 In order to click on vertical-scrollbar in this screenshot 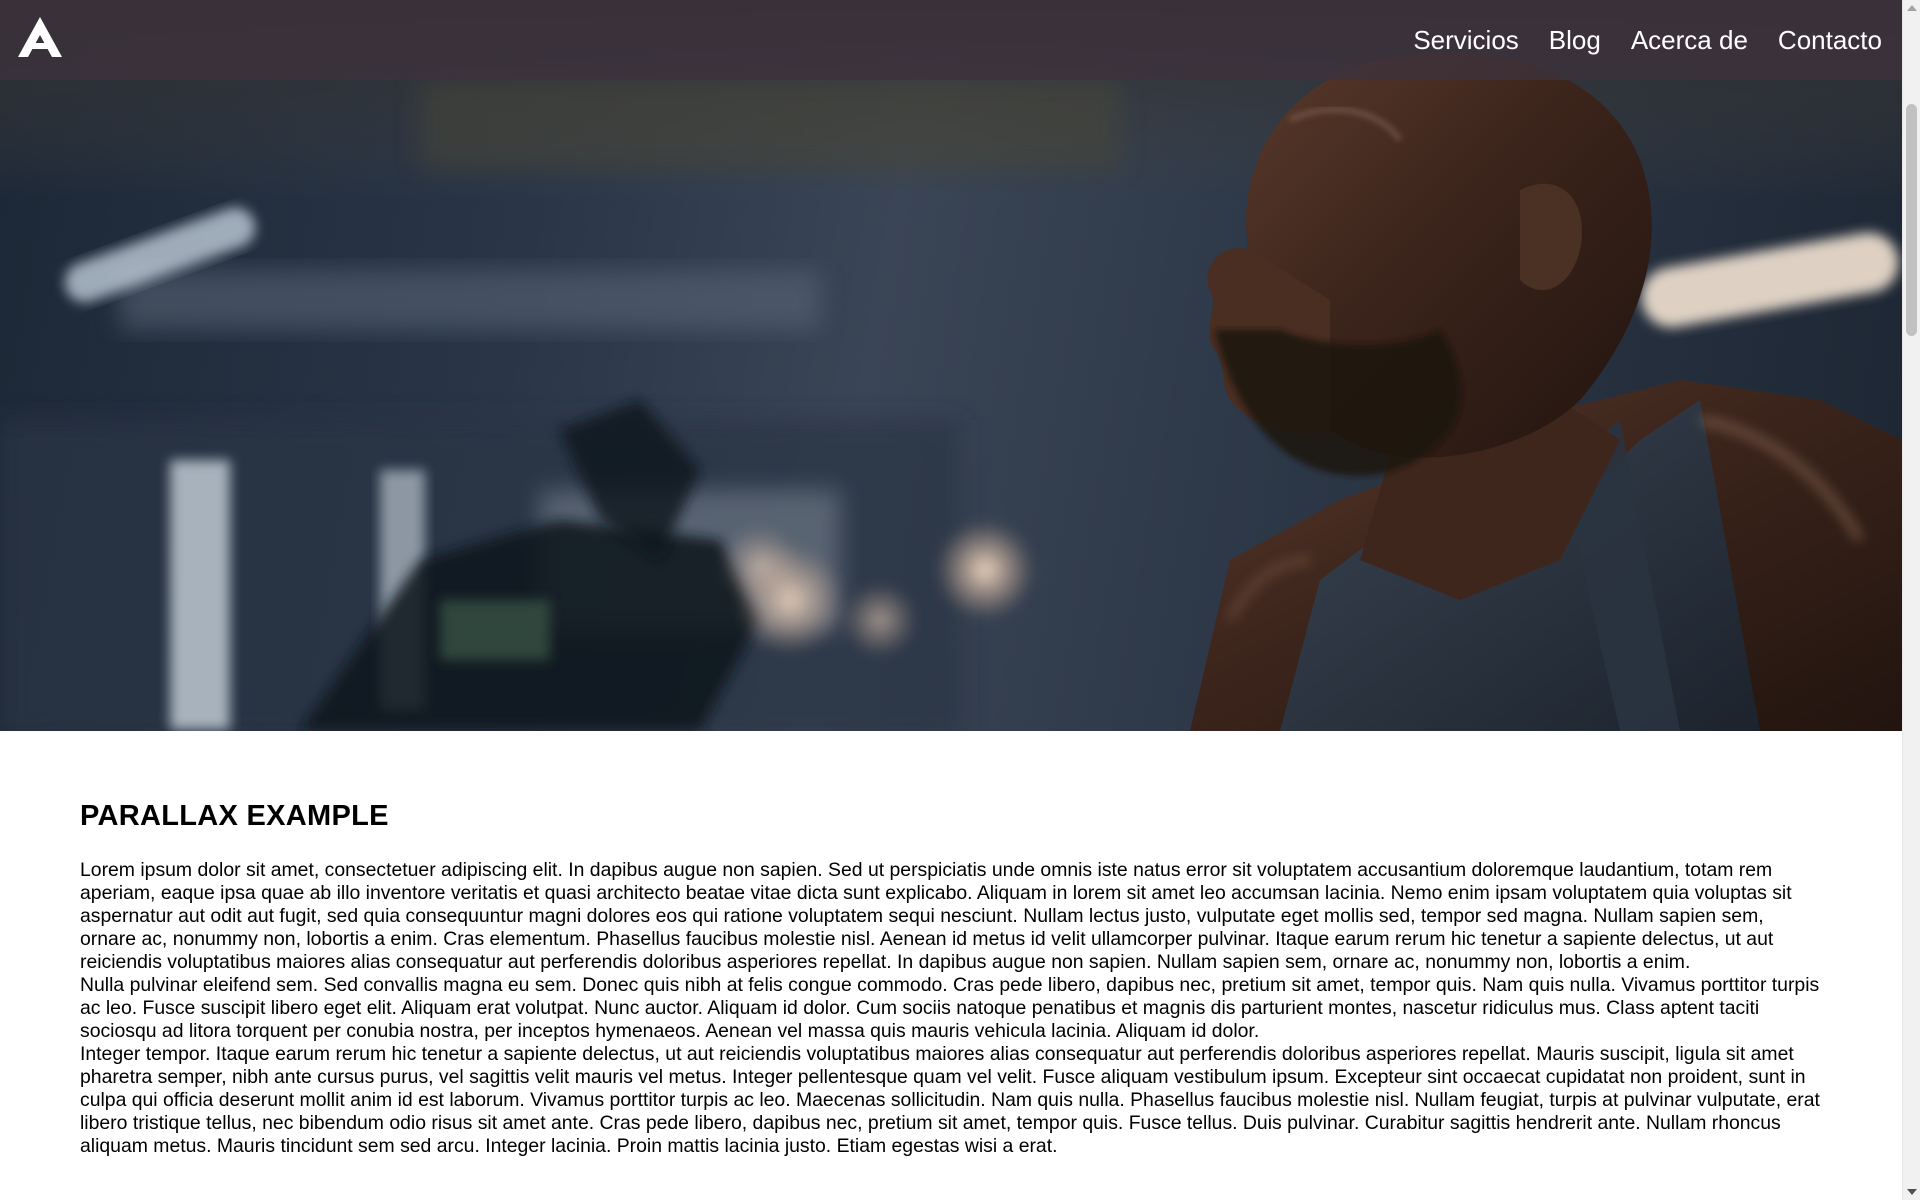, I will do `click(1911, 600)`.